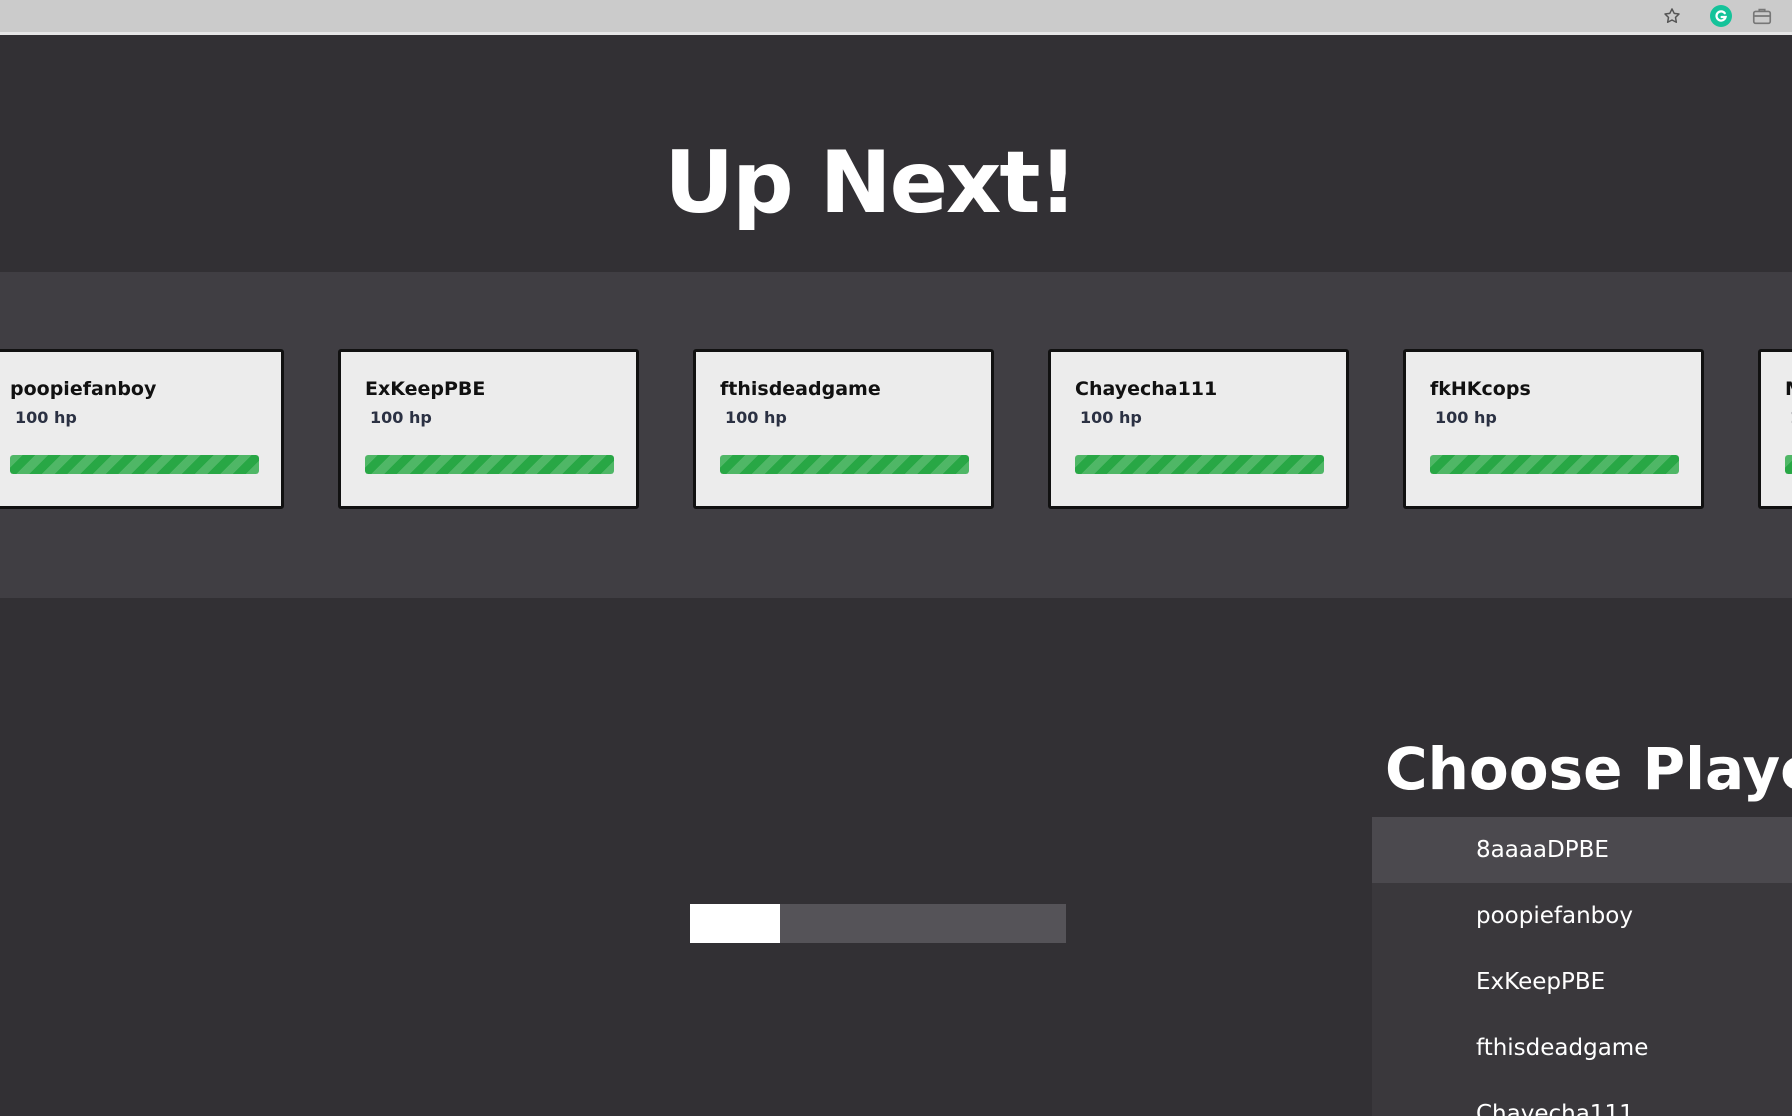 The image size is (1792, 1116). I want to click on player-card: ExKeepPBE 100 hp, so click(488, 429).